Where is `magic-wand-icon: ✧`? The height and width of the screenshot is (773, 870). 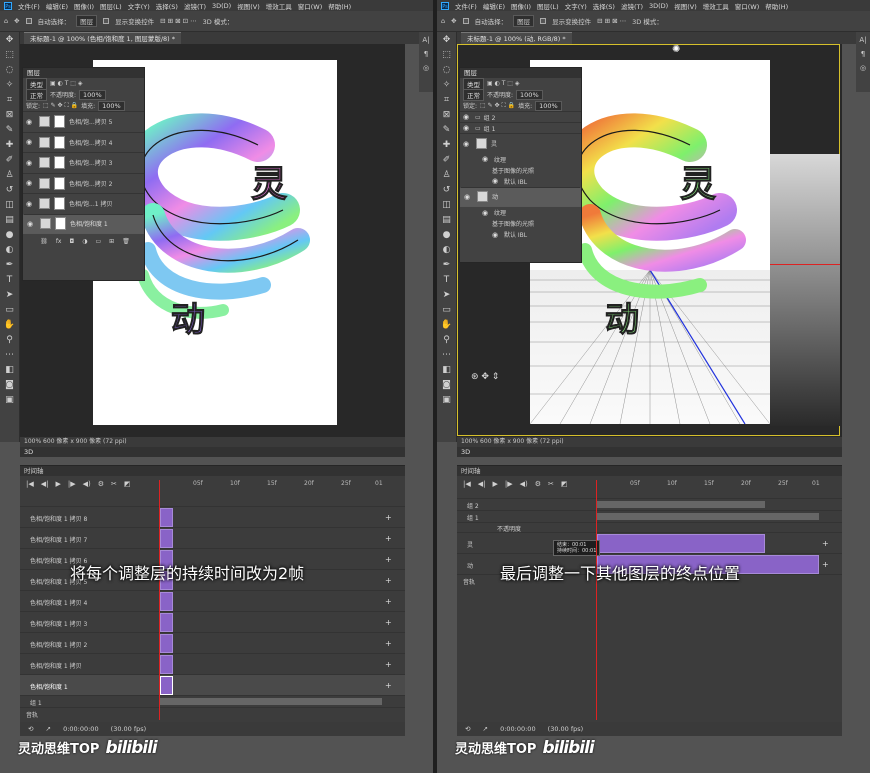
magic-wand-icon: ✧ is located at coordinates (447, 85).